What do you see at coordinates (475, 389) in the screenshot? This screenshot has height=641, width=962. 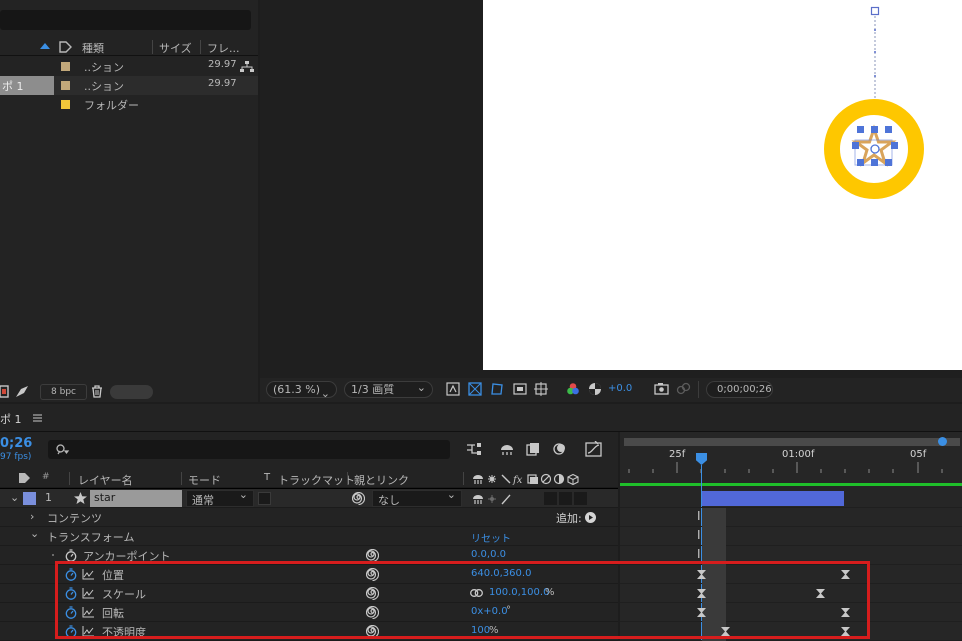 I see `transparency-grid-icon` at bounding box center [475, 389].